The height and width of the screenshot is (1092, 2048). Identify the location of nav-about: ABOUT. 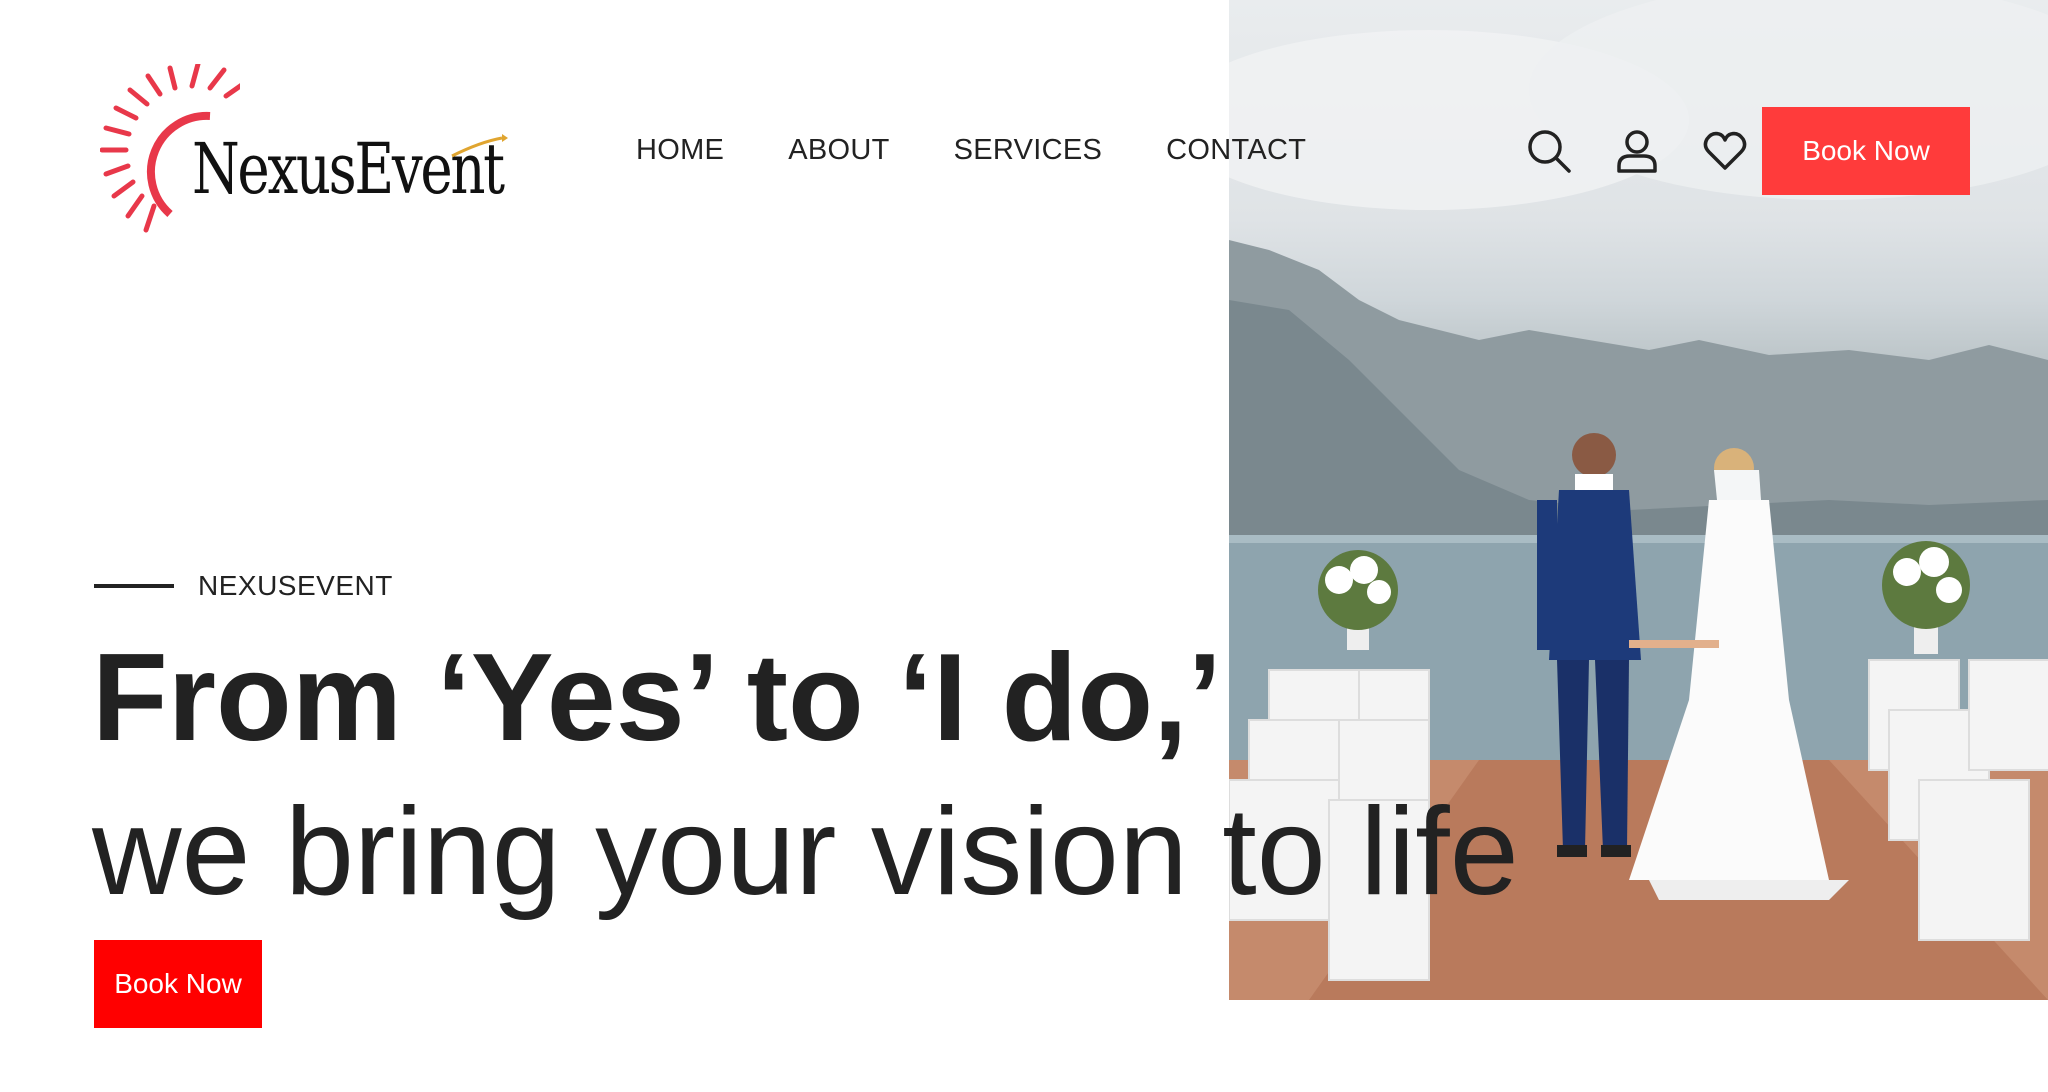
(838, 150).